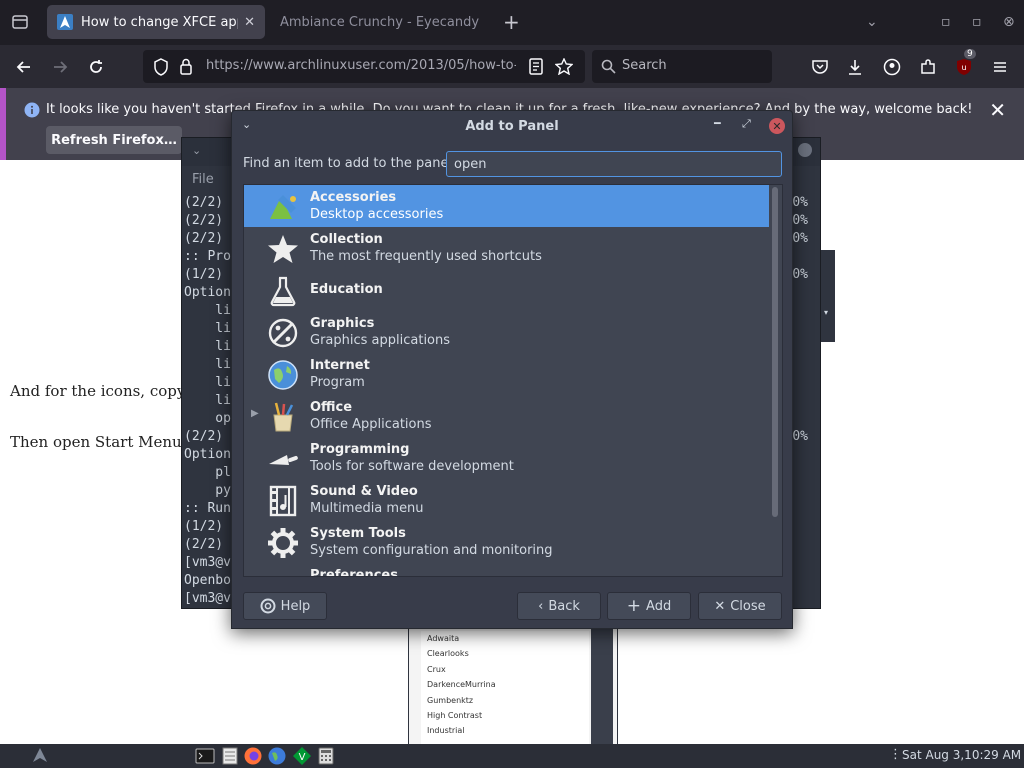  What do you see at coordinates (614, 164) in the screenshot?
I see `find-input` at bounding box center [614, 164].